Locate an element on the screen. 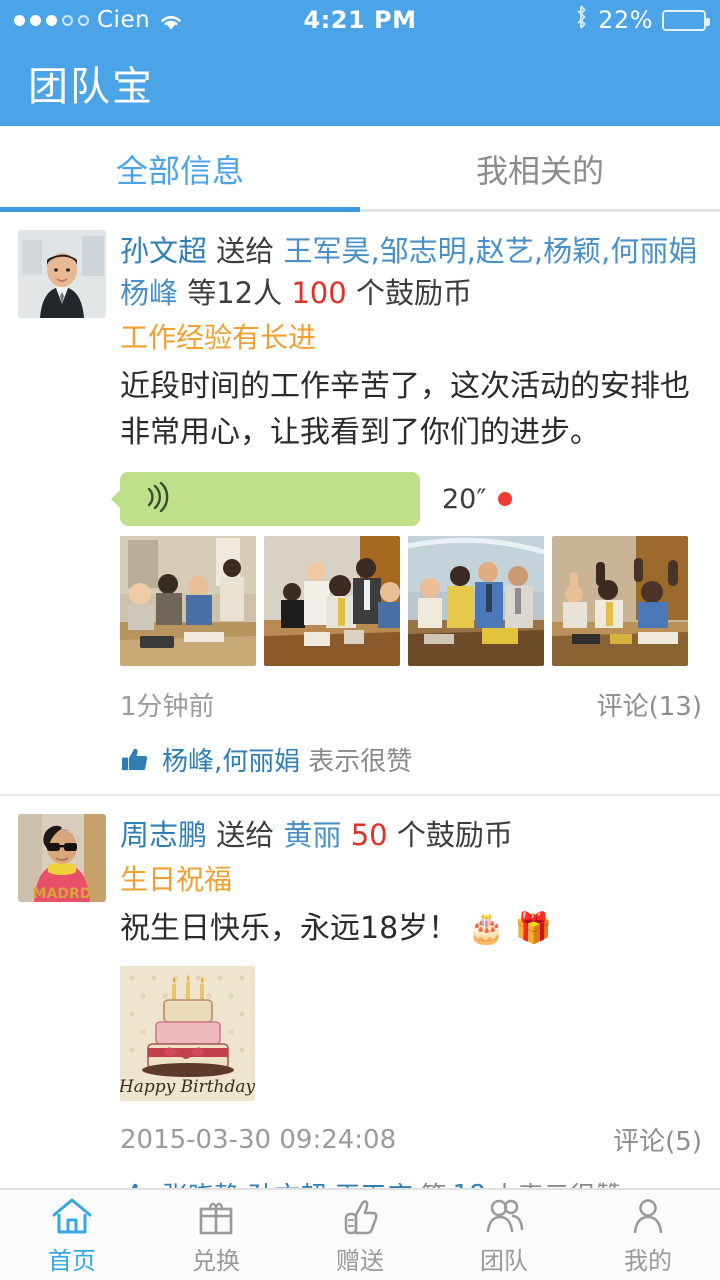  post-likes: 杨峰,何丽娟 表示很赞 is located at coordinates (411, 759).